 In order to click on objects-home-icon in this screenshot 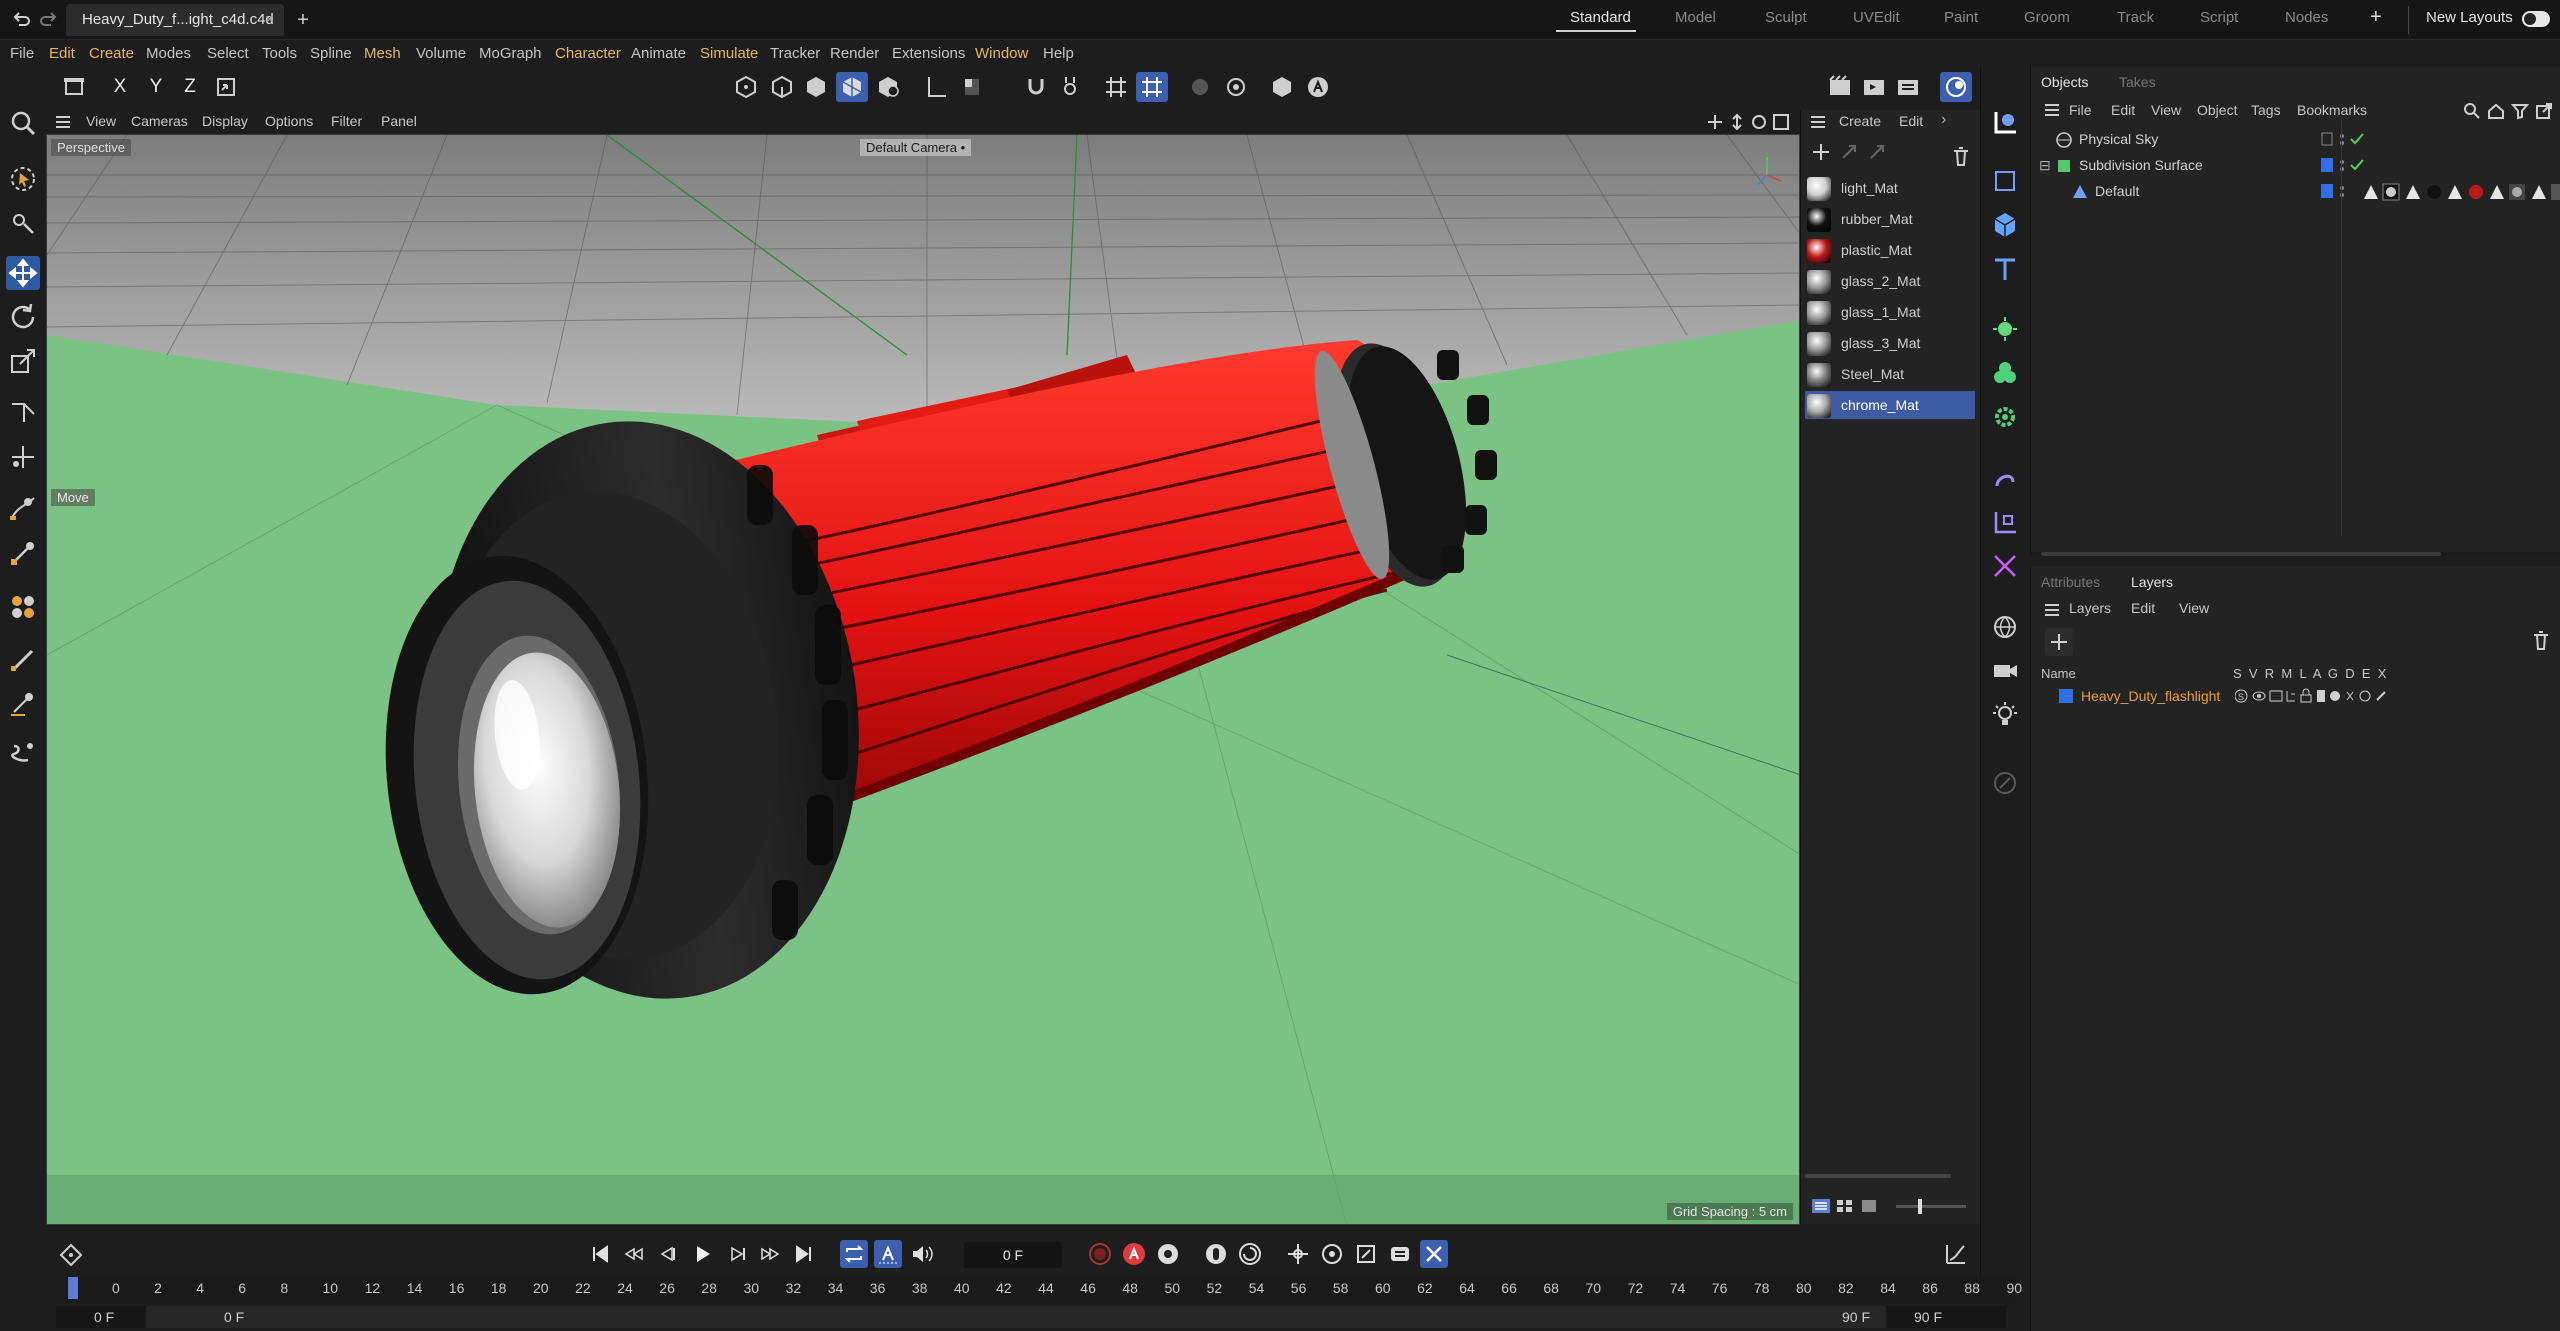, I will do `click(2496, 111)`.